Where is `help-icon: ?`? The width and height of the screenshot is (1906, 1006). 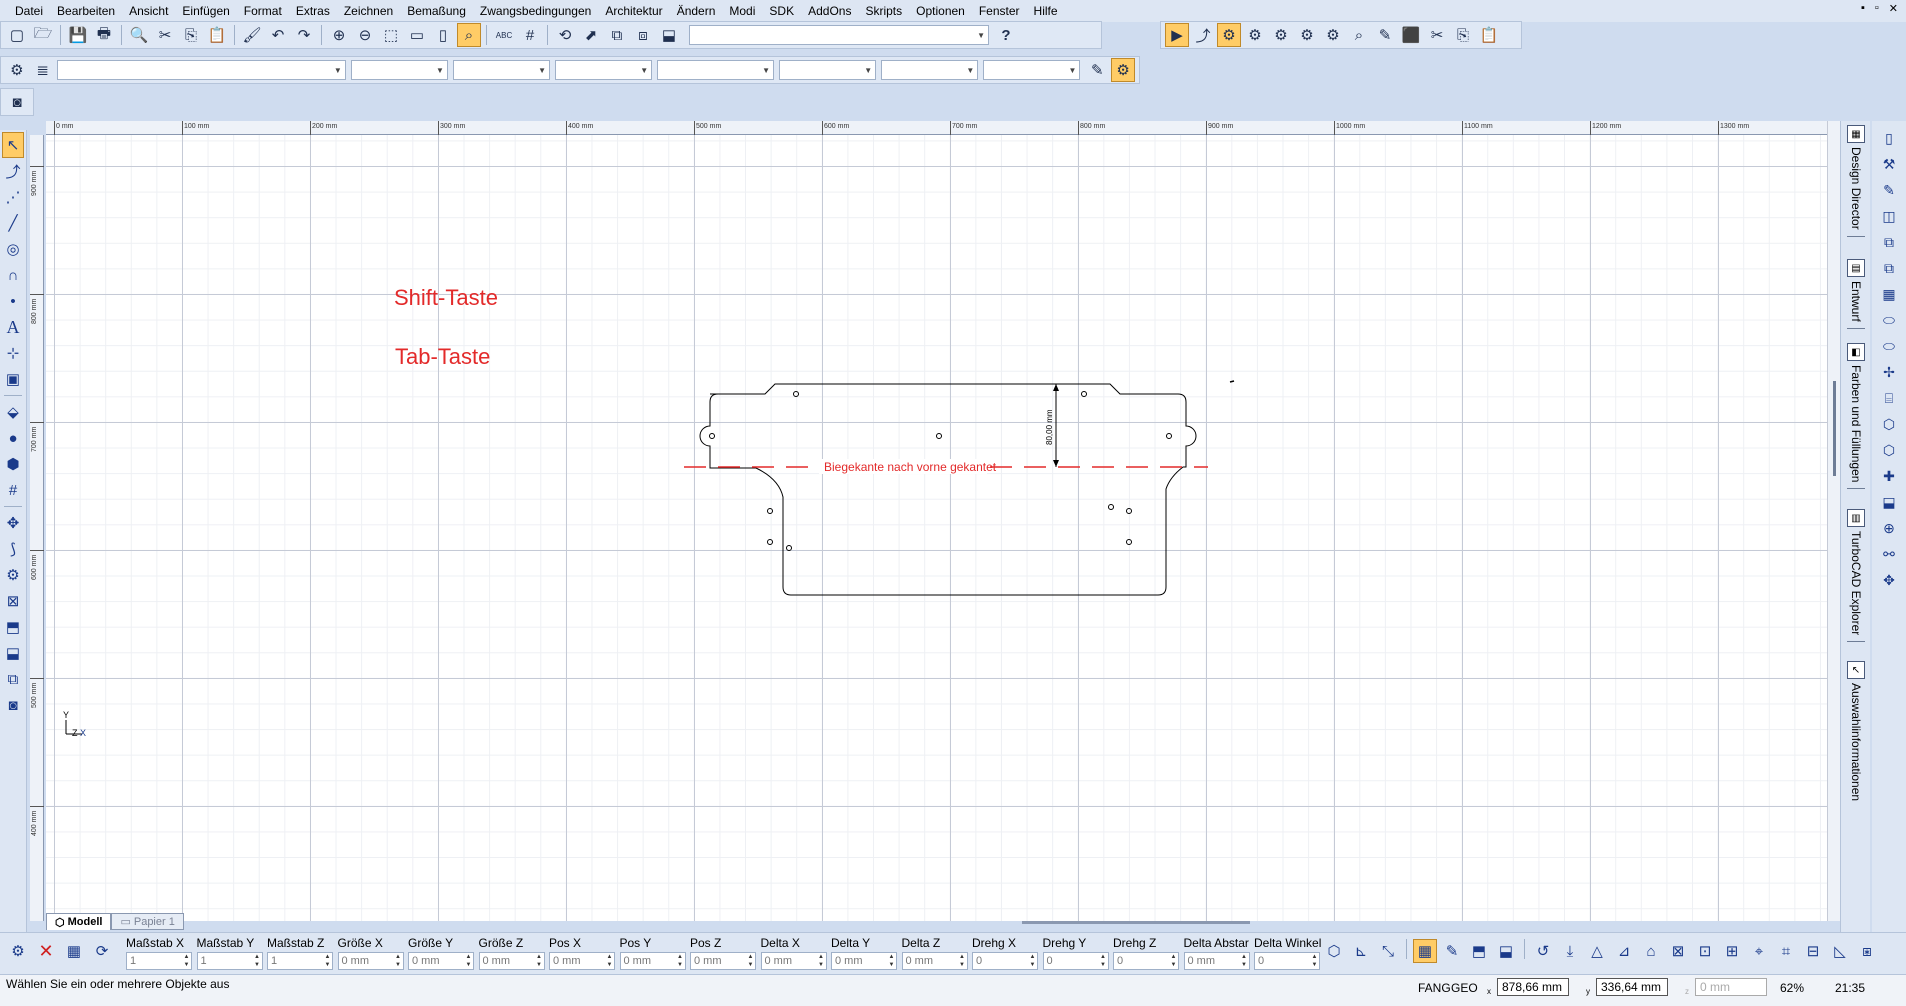 help-icon: ? is located at coordinates (1006, 35).